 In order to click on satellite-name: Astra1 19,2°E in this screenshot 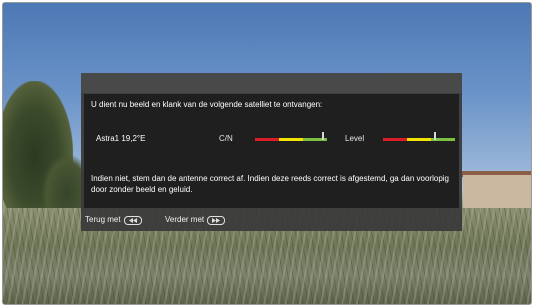, I will do `click(121, 138)`.